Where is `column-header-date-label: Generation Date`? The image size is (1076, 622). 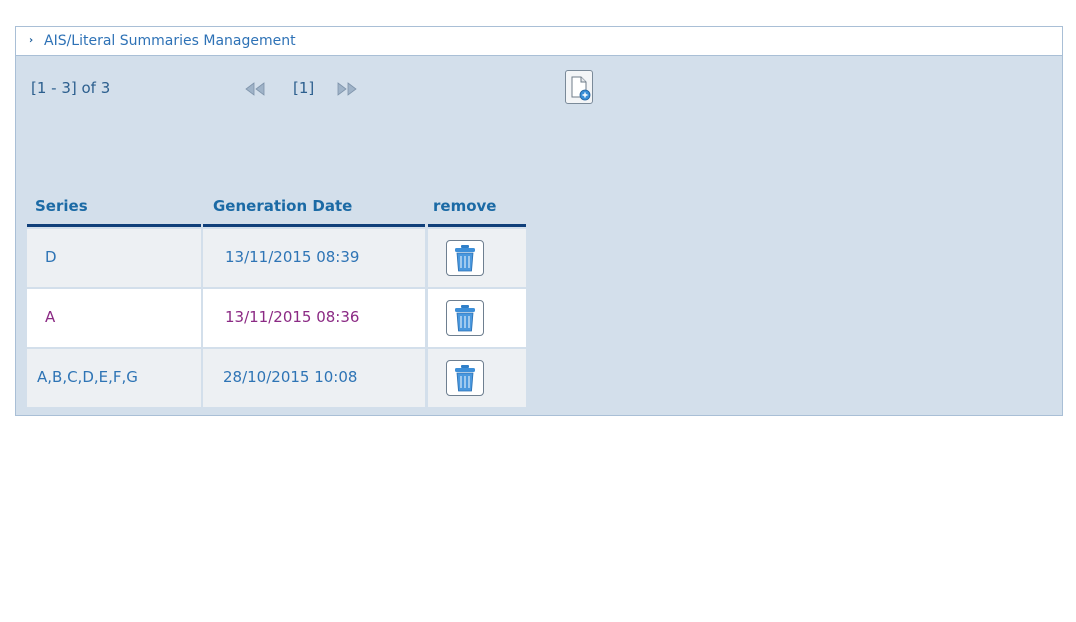
column-header-date-label: Generation Date is located at coordinates (283, 206).